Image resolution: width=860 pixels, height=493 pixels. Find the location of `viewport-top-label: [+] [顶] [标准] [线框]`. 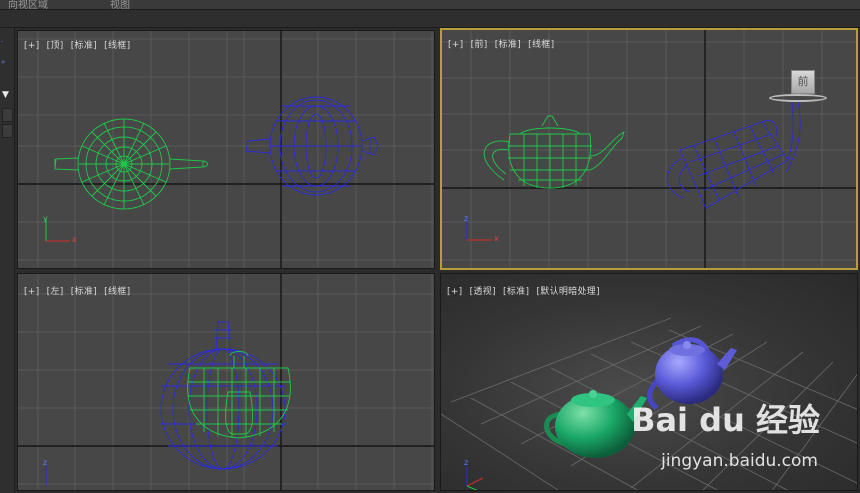

viewport-top-label: [+] [顶] [标准] [线框] is located at coordinates (79, 44).